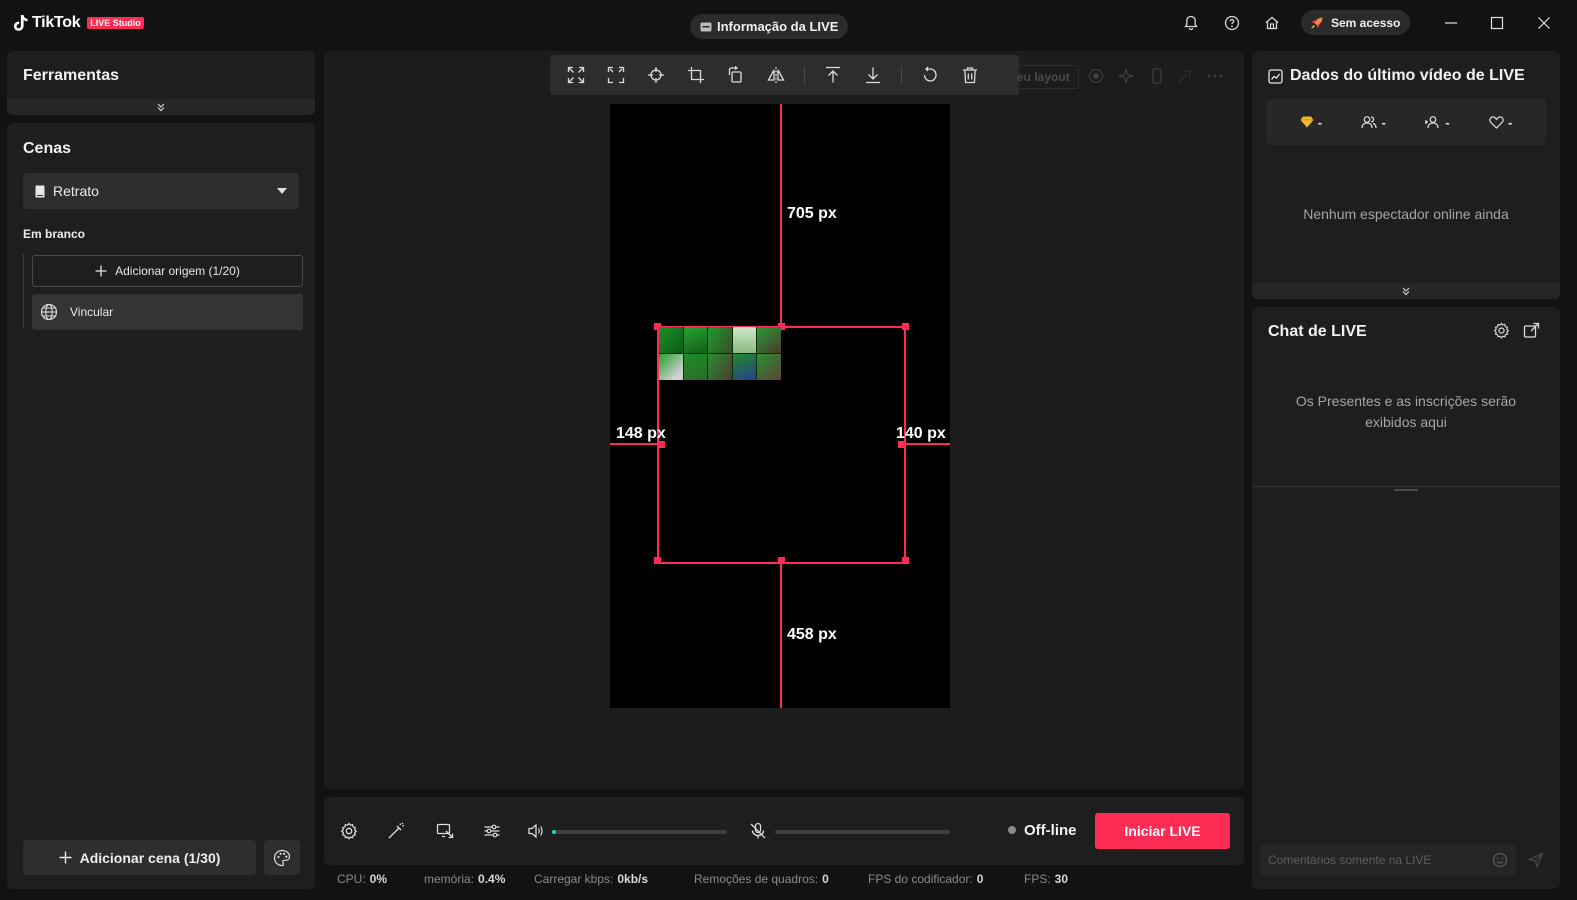 The image size is (1577, 900). Describe the element at coordinates (862, 832) in the screenshot. I see `microphone-volume-slider` at that location.